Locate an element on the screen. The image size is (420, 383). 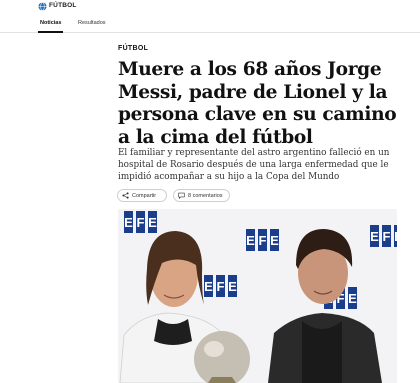
site-brand: FÚTBOL is located at coordinates (63, 5).